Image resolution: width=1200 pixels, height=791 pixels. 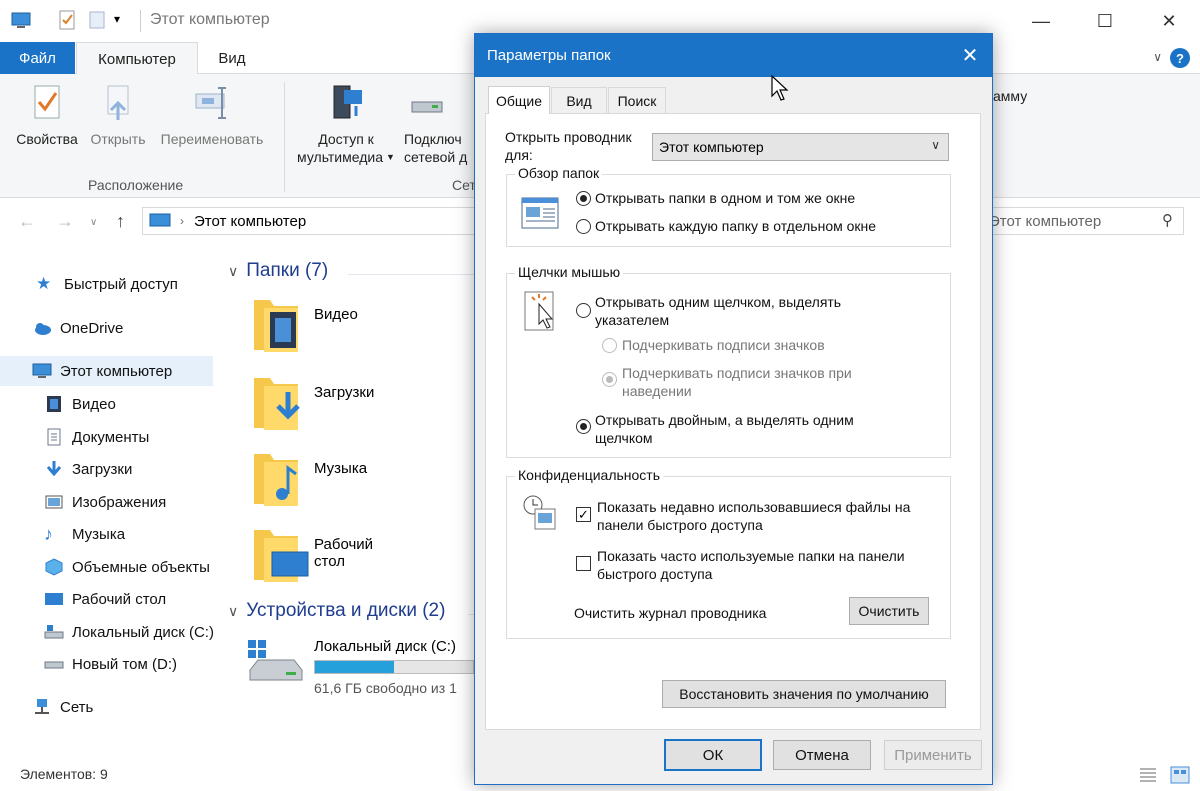 What do you see at coordinates (1010, 96) in the screenshot?
I see `program-button-label-partial: амму` at bounding box center [1010, 96].